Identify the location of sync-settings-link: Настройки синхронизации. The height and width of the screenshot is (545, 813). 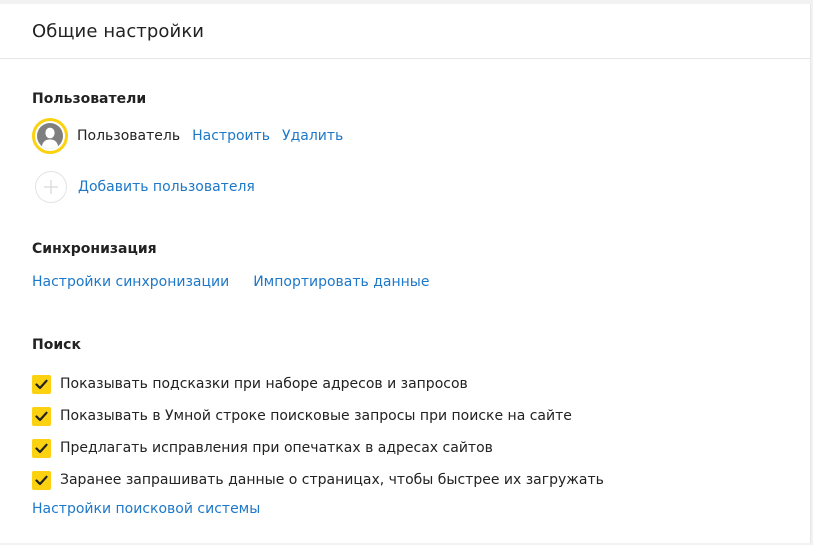
(130, 282).